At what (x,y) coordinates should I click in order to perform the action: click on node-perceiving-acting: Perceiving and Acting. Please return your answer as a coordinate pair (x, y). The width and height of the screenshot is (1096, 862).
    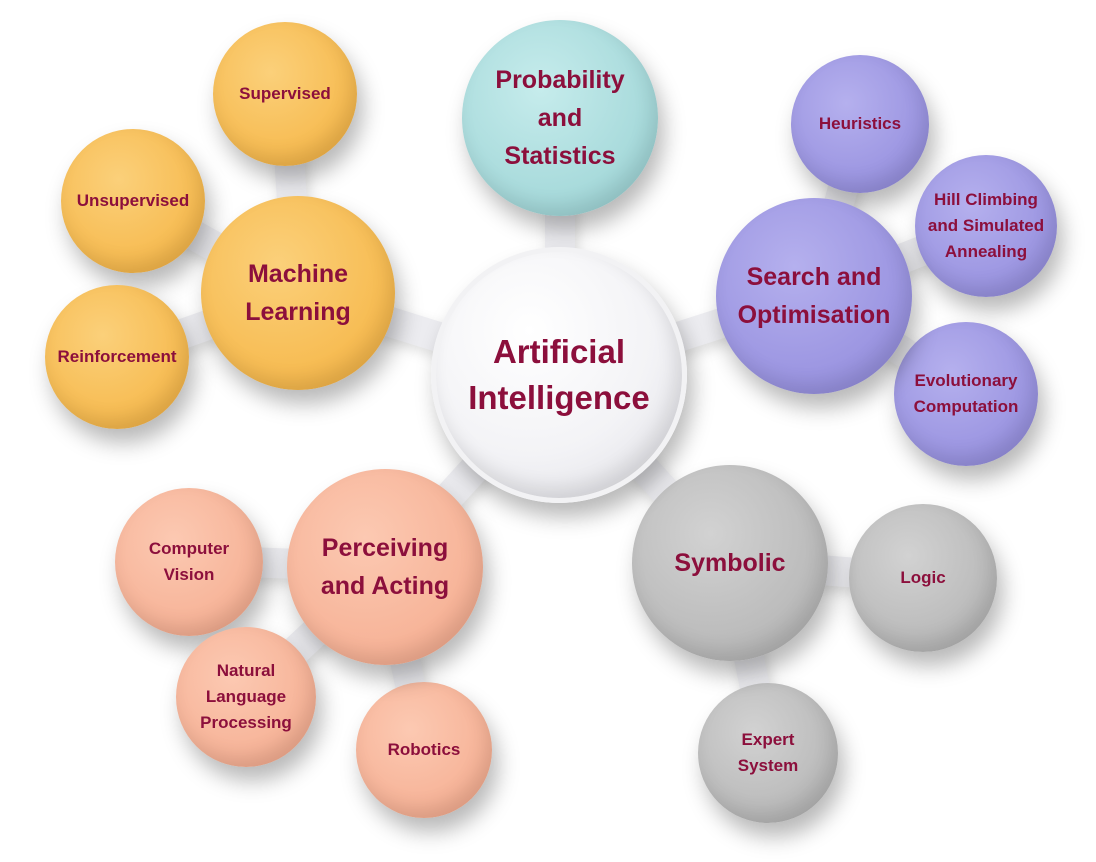
    Looking at the image, I should click on (385, 567).